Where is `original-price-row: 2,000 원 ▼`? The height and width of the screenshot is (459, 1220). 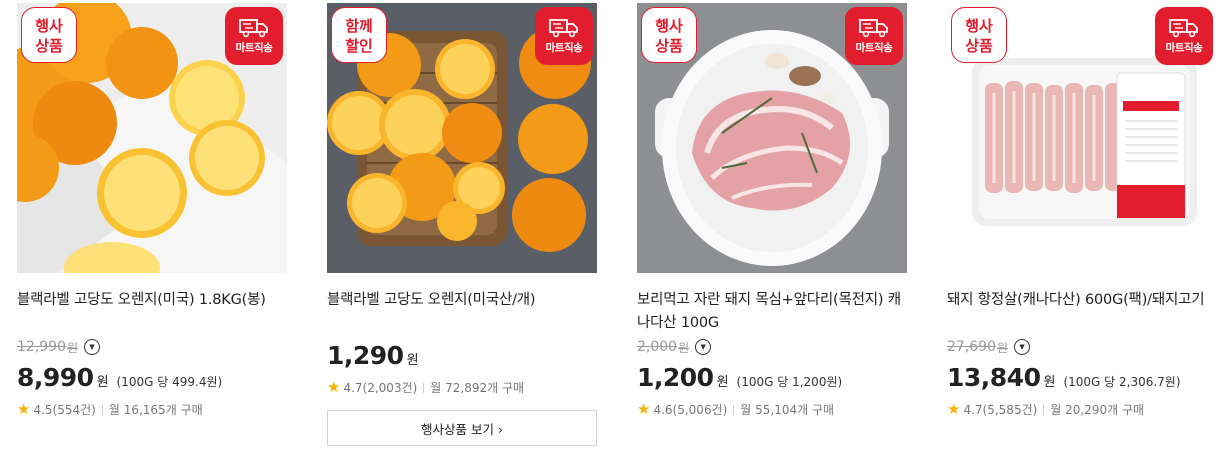 original-price-row: 2,000 원 ▼ is located at coordinates (772, 347).